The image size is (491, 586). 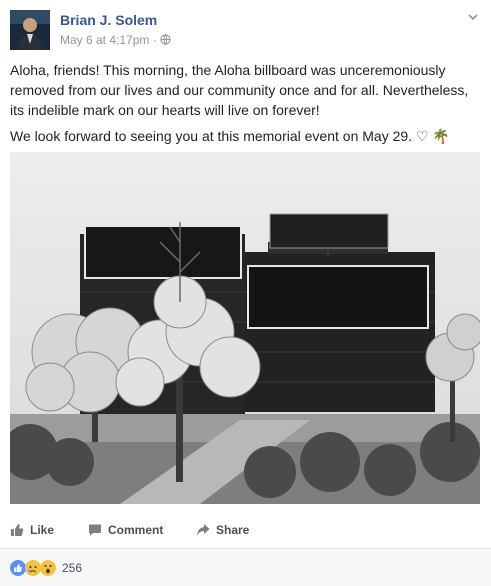 I want to click on sad-reaction-icon, so click(x=33, y=568).